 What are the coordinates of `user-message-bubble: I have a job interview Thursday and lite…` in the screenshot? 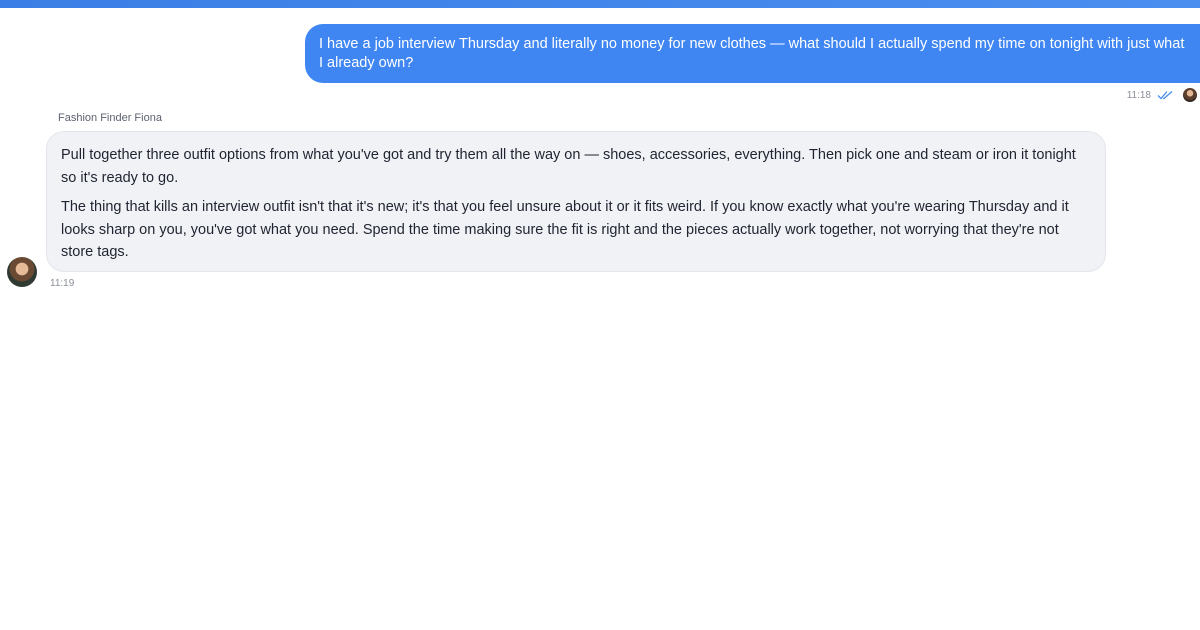 It's located at (752, 53).